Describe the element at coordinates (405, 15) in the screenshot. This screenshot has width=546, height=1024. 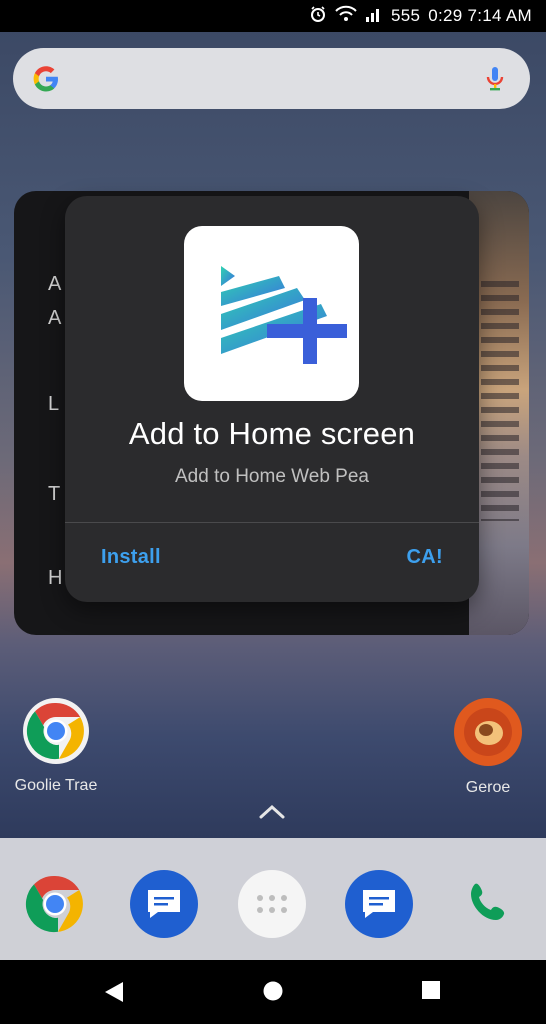
I see `battery-text: 555` at that location.